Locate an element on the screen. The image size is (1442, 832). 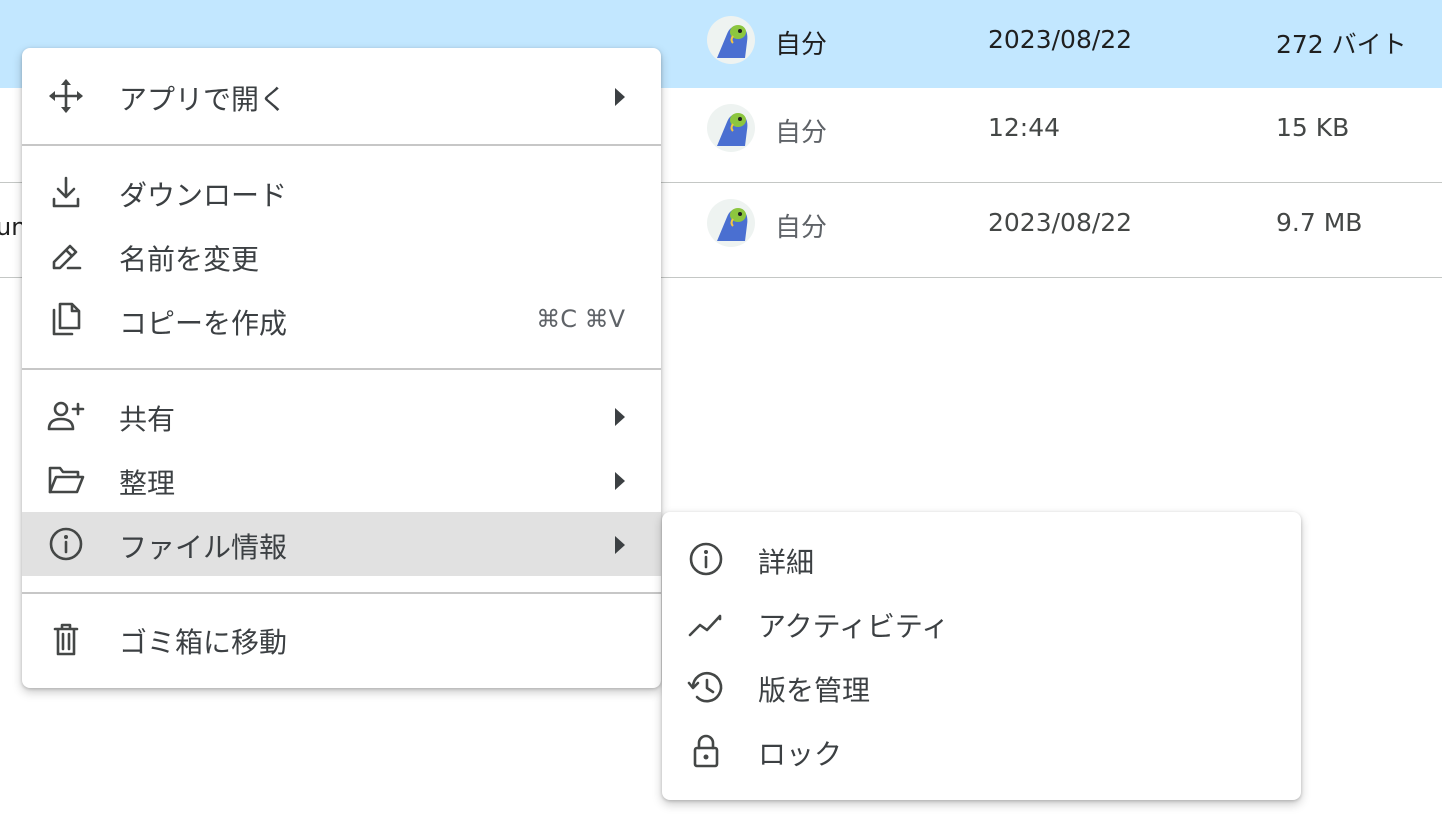
move-icon is located at coordinates (66, 96).